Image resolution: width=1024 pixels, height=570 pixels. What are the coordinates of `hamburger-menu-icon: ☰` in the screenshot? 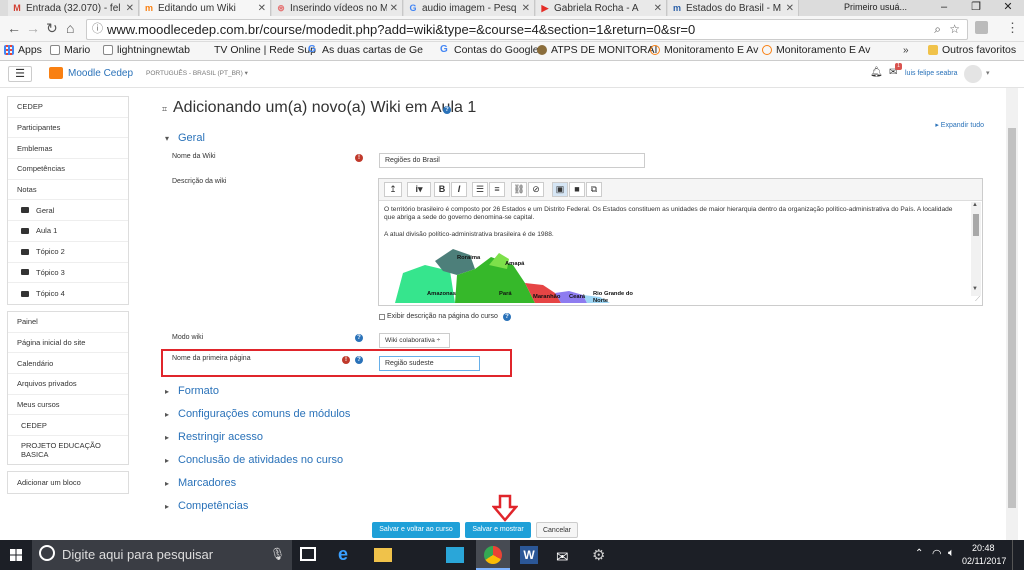 It's located at (20, 74).